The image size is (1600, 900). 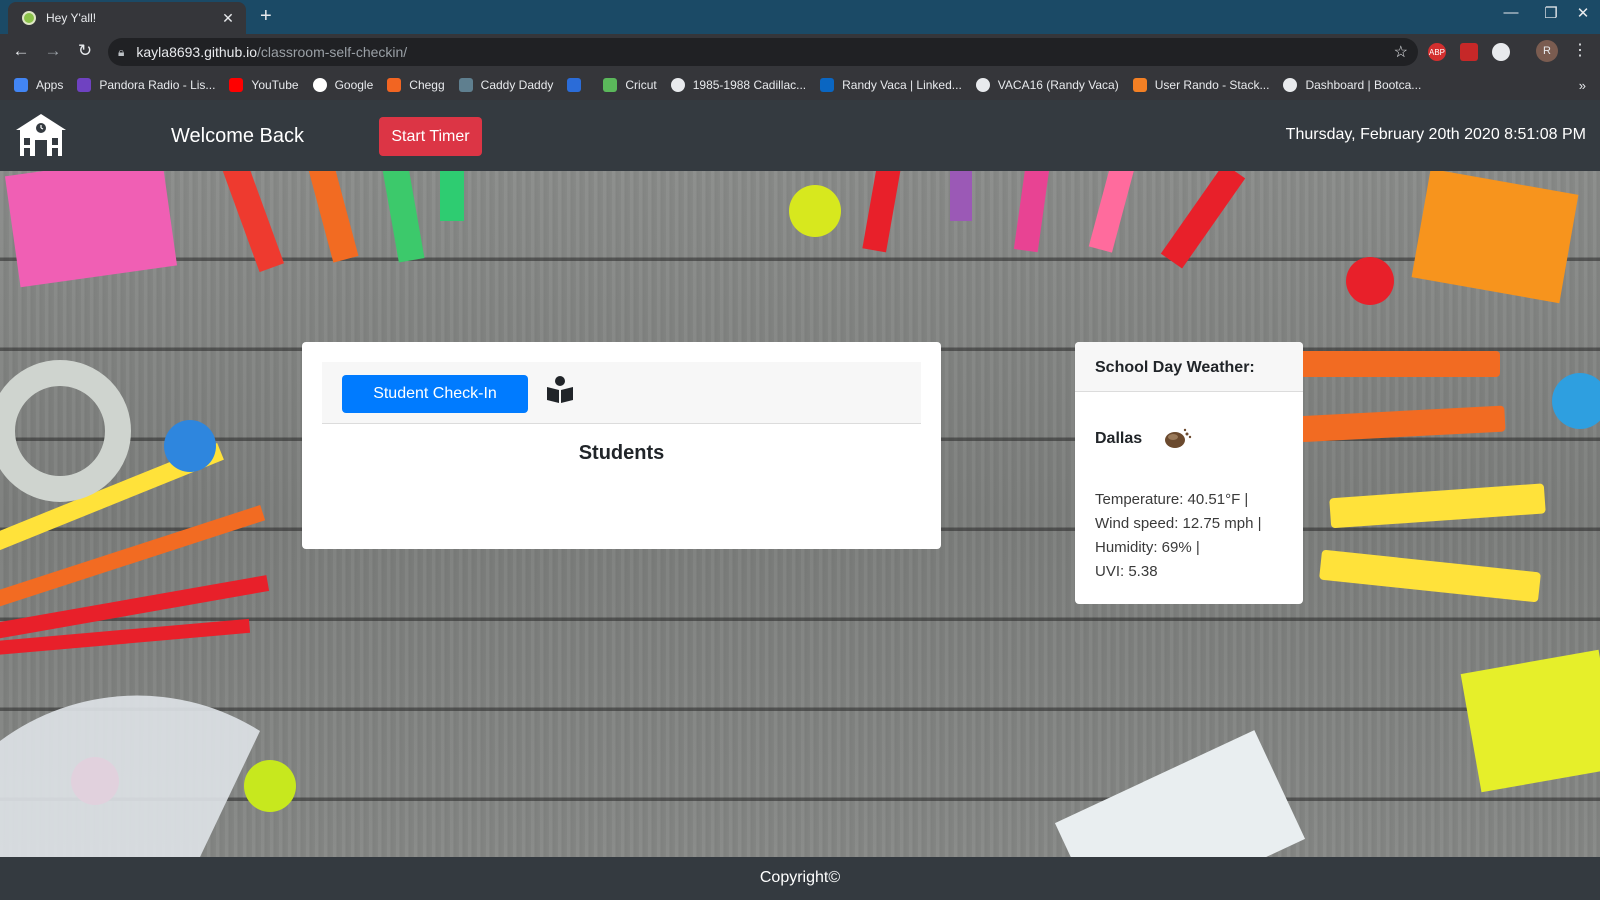 I want to click on bookmark-label: Chegg, so click(x=427, y=85).